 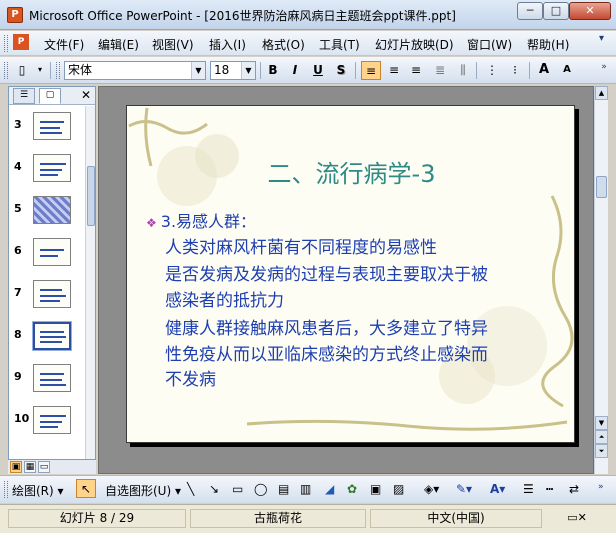 What do you see at coordinates (21, 42) in the screenshot?
I see `document-icon: P` at bounding box center [21, 42].